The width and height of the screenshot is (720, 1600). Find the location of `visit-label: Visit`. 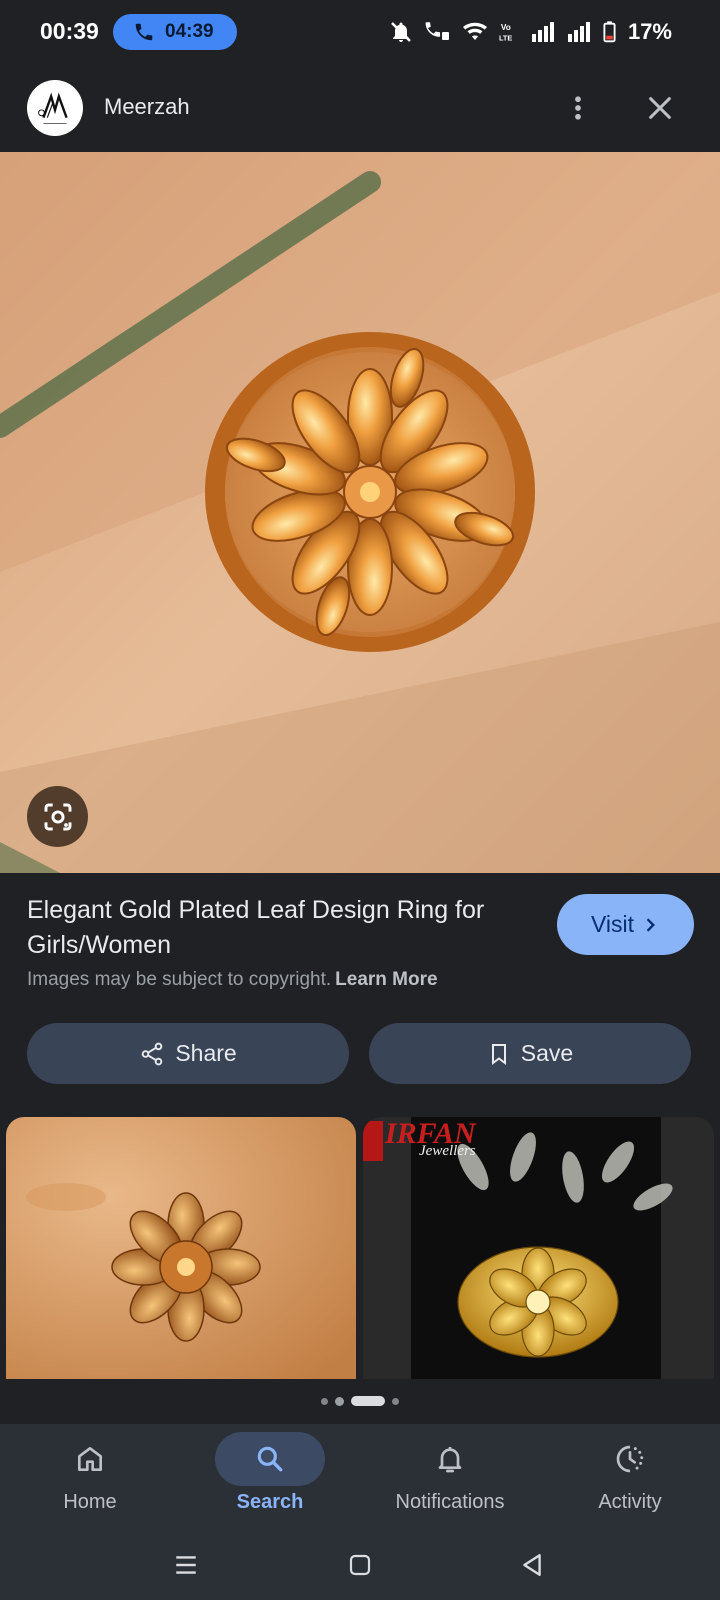

visit-label: Visit is located at coordinates (612, 924).